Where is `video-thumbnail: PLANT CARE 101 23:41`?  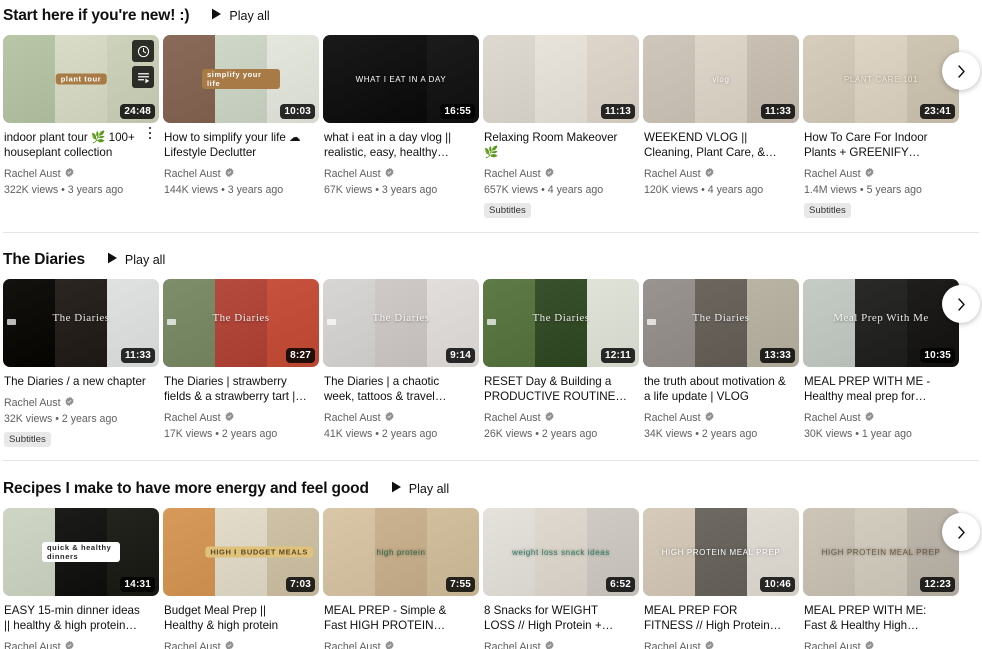 video-thumbnail: PLANT CARE 101 23:41 is located at coordinates (881, 79).